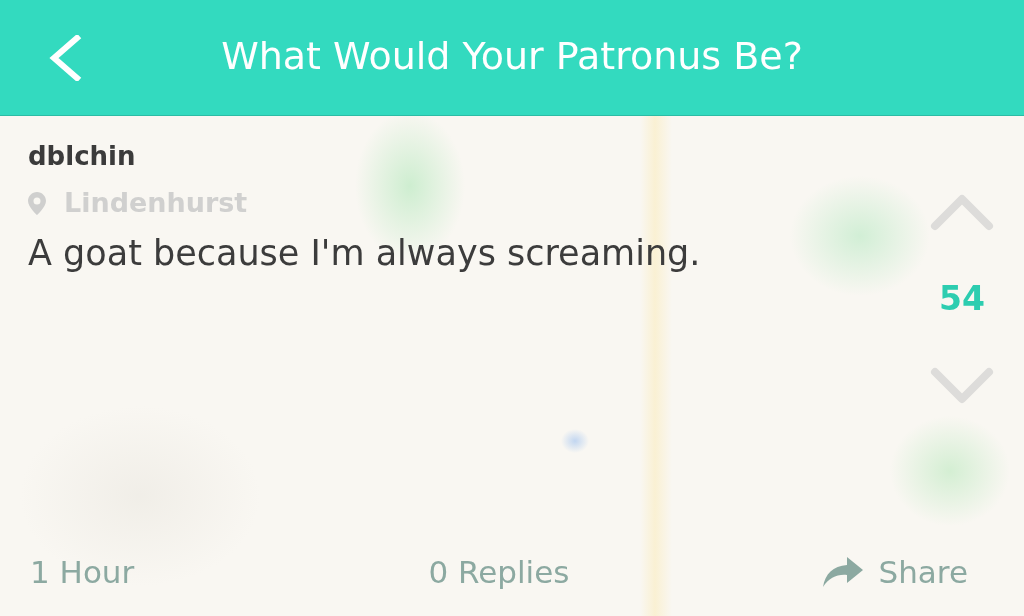 The height and width of the screenshot is (616, 1024). I want to click on up-chevron-icon, so click(962, 212).